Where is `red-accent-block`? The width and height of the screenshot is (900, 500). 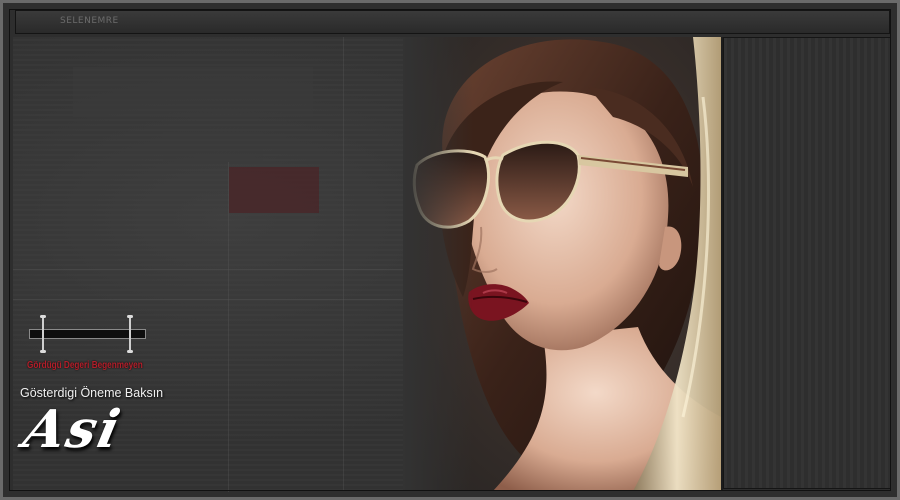 red-accent-block is located at coordinates (274, 190).